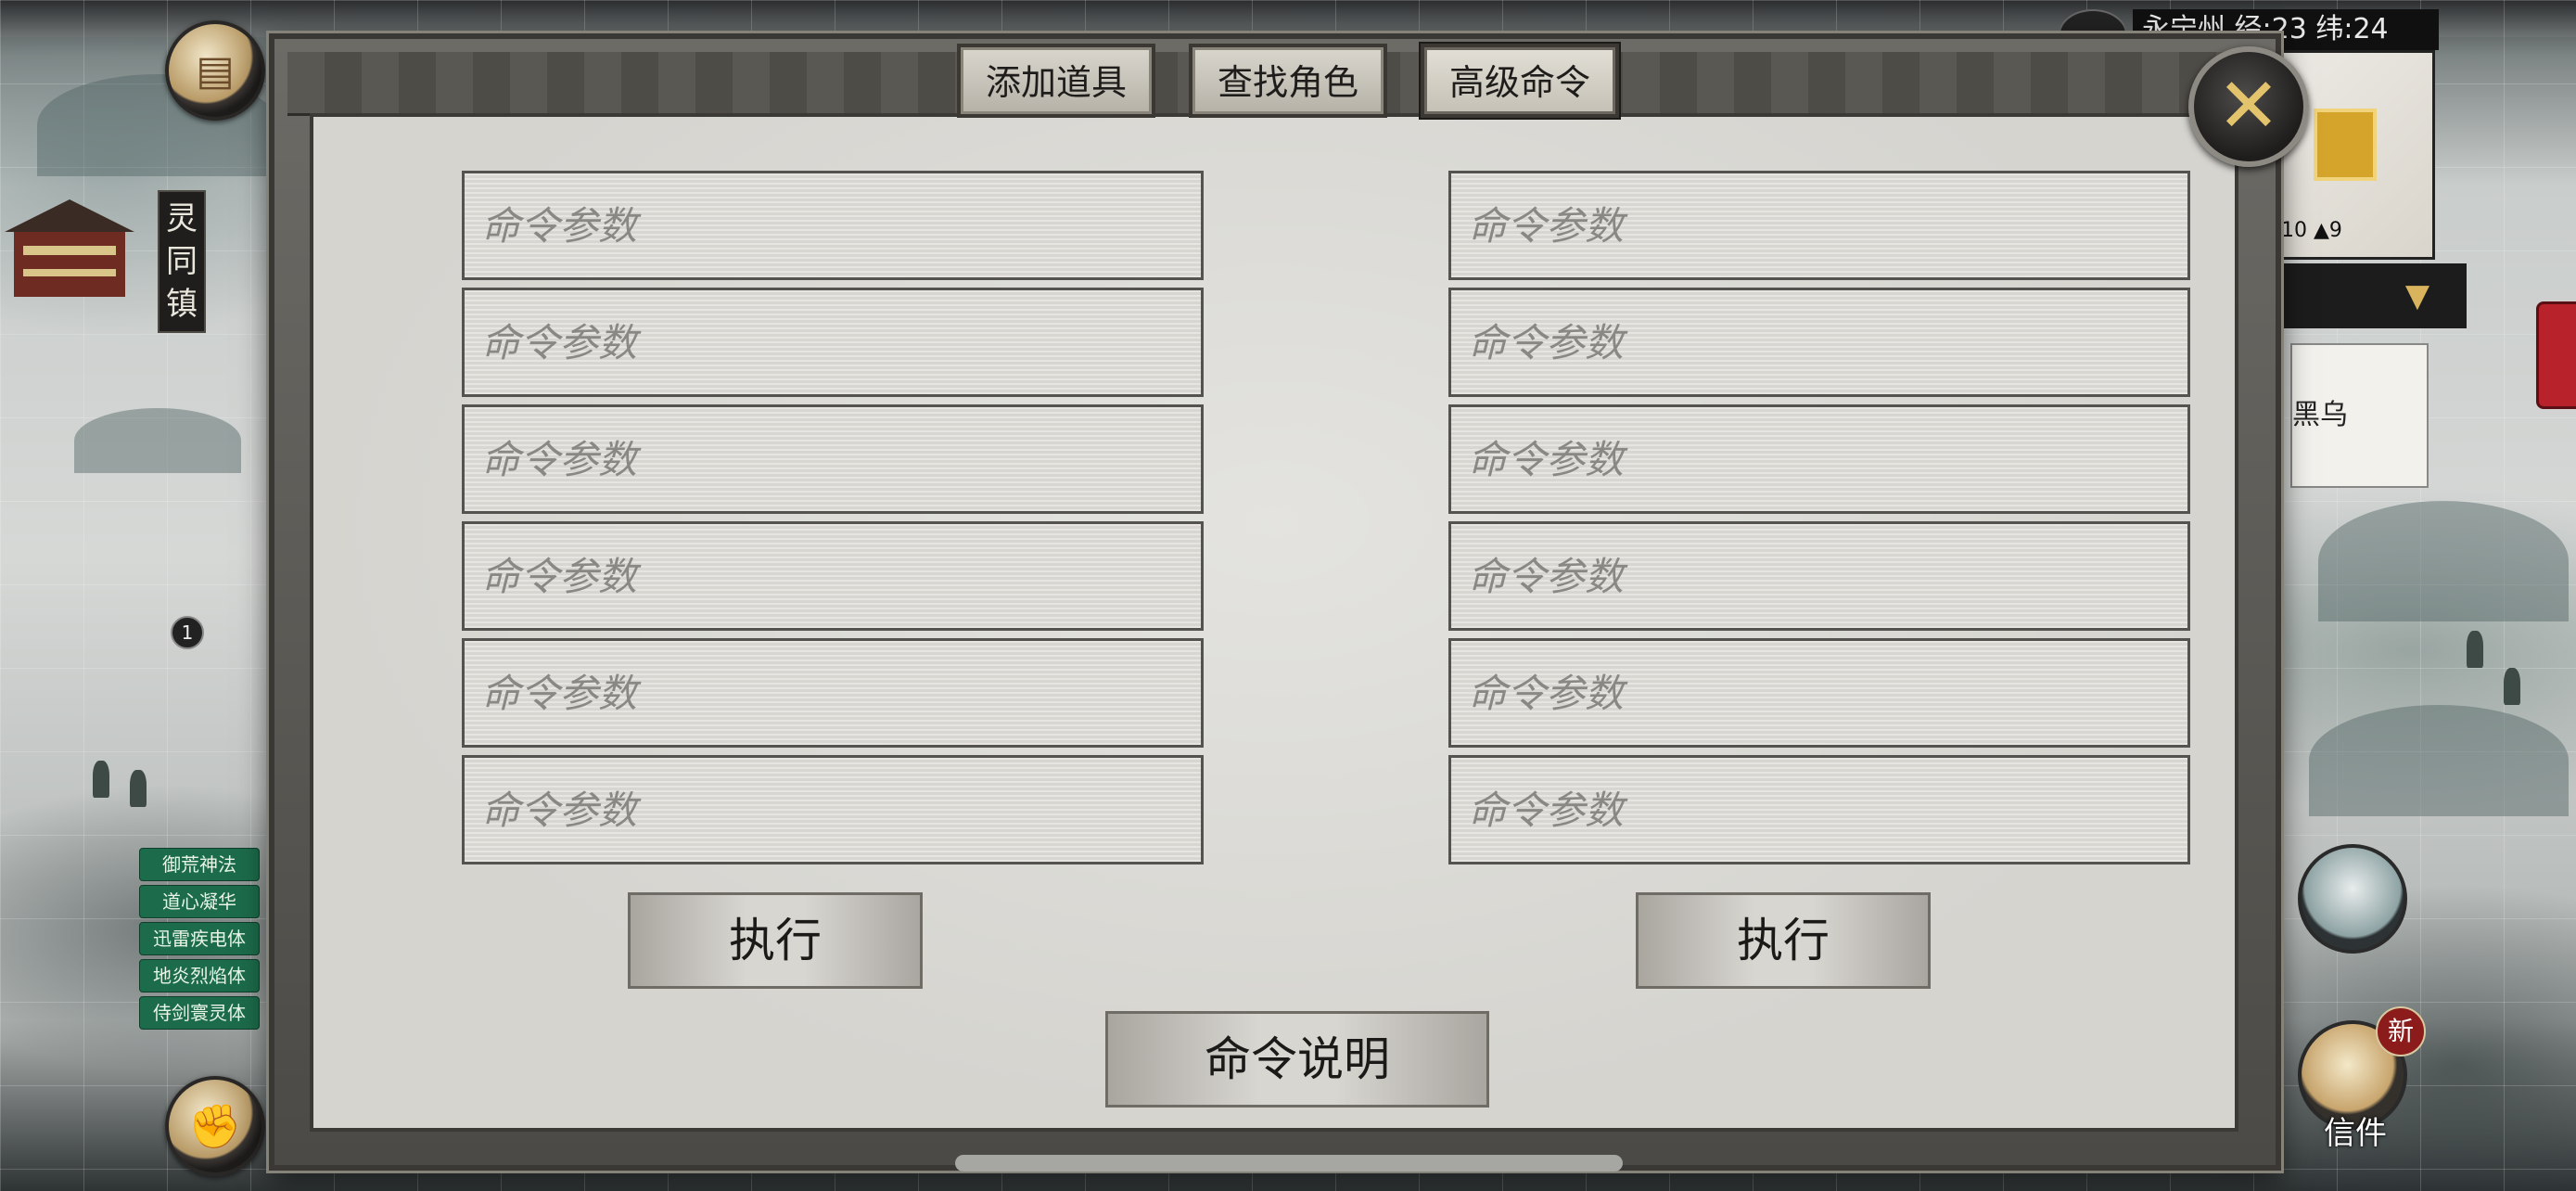 The width and height of the screenshot is (2576, 1191). What do you see at coordinates (187, 632) in the screenshot?
I see `map-marker-badge: 1` at bounding box center [187, 632].